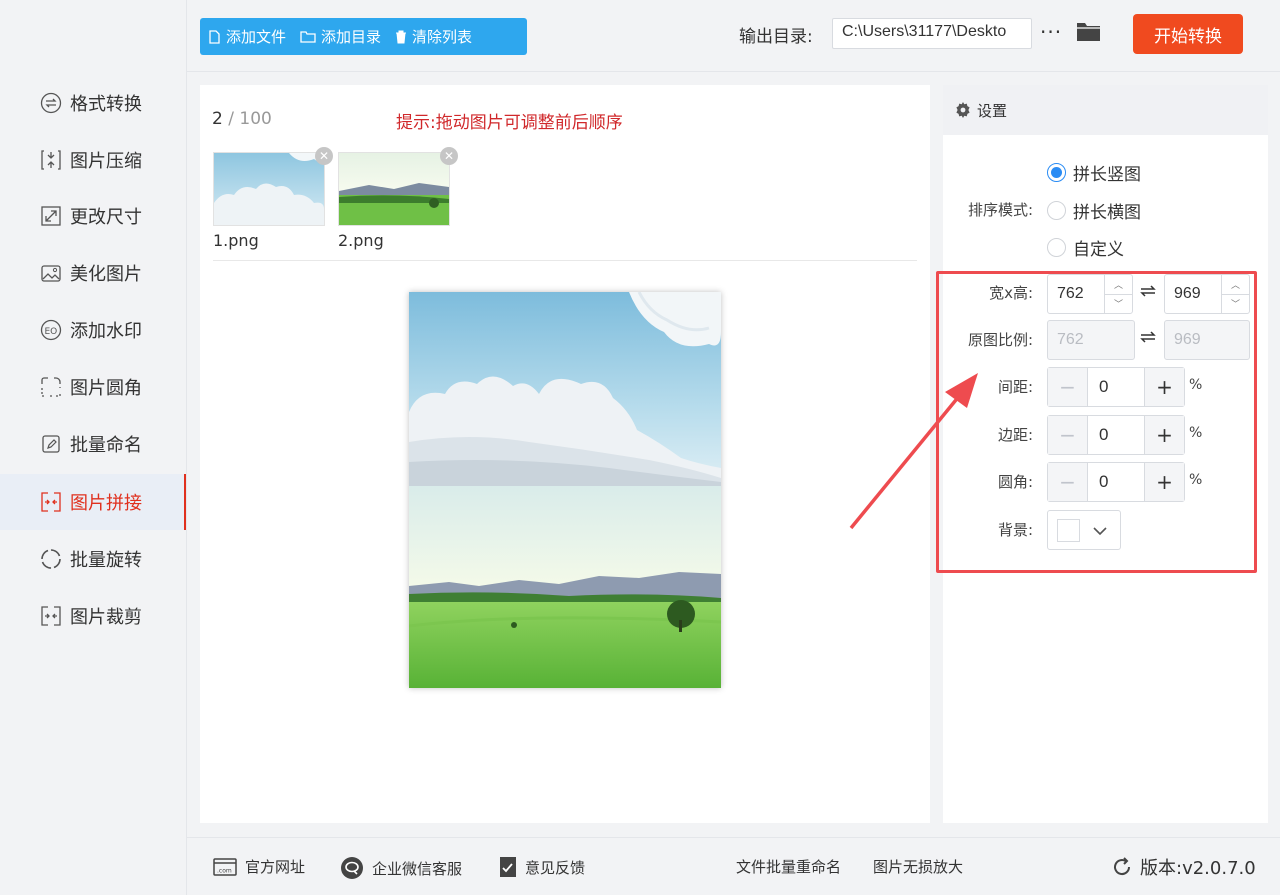 The width and height of the screenshot is (1280, 895). Describe the element at coordinates (247, 36) in the screenshot. I see `add-file-button: 添加文件` at that location.